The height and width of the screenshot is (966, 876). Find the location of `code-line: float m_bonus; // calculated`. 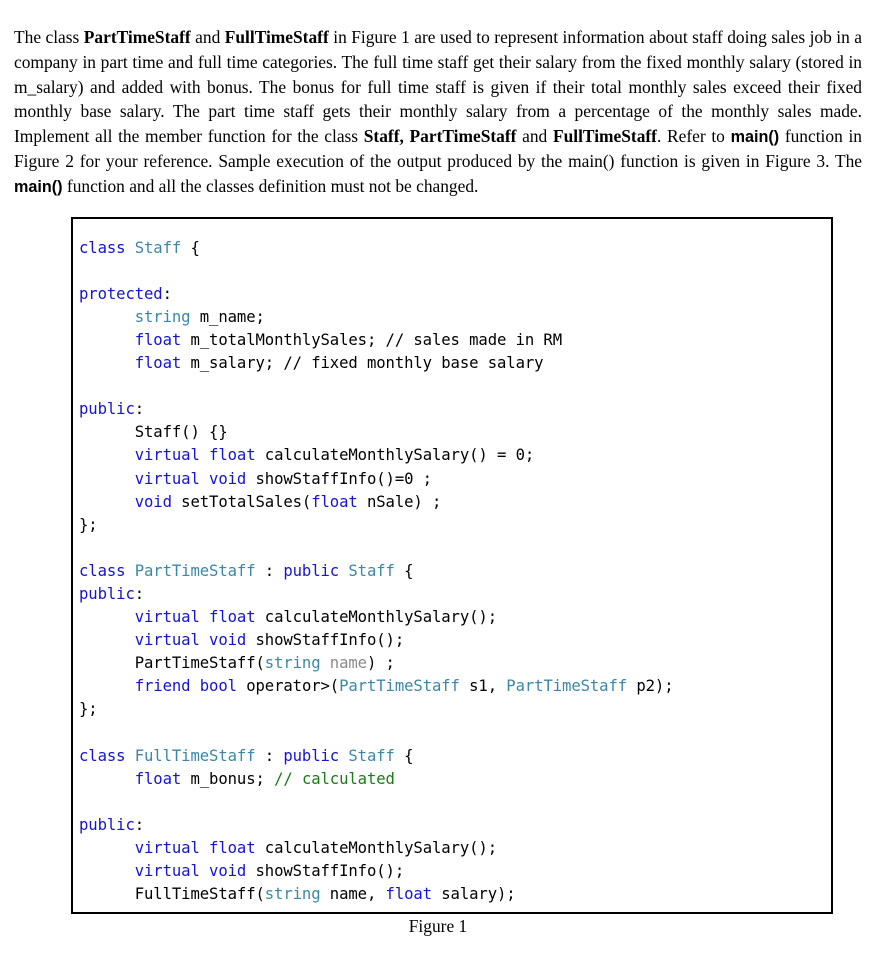

code-line: float m_bonus; // calculated is located at coordinates (376, 779).